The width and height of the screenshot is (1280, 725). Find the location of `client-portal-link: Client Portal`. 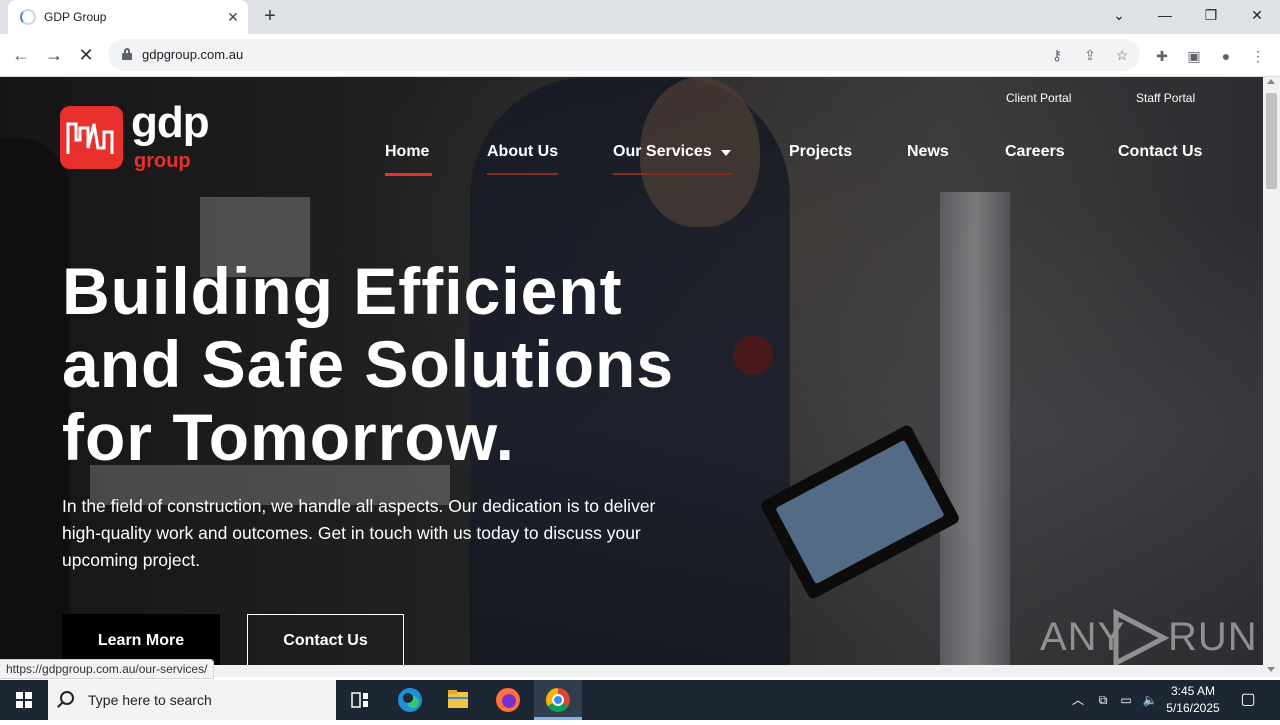

client-portal-link: Client Portal is located at coordinates (1038, 98).